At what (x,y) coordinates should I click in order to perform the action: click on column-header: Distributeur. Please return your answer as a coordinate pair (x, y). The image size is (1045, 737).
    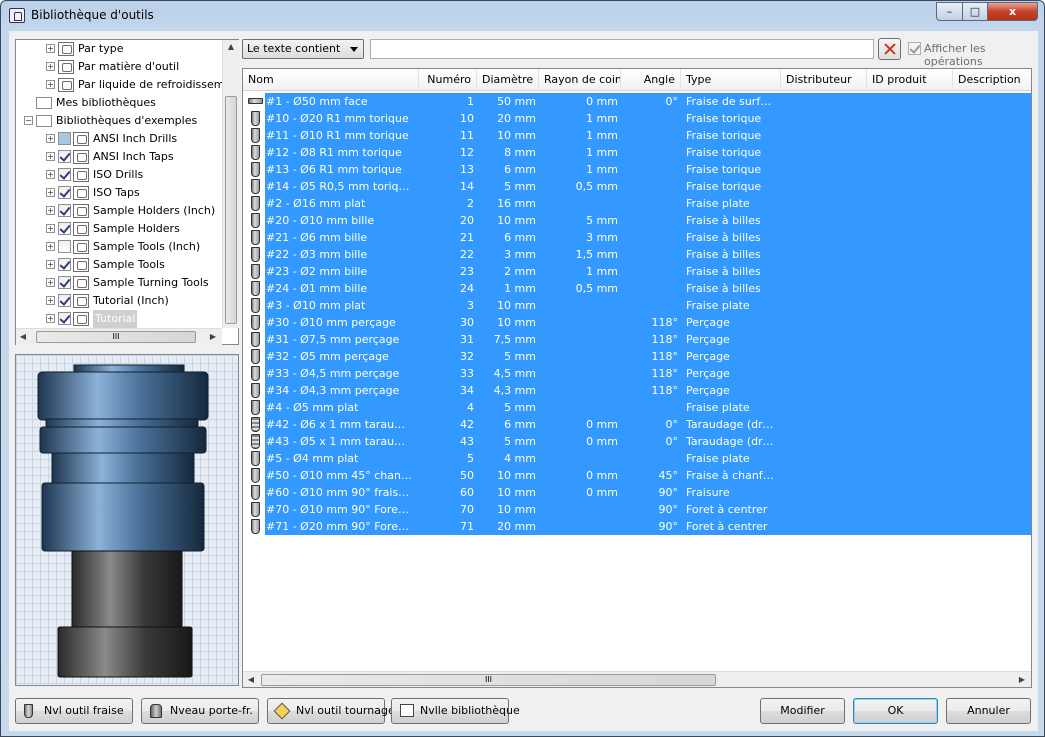
    Looking at the image, I should click on (824, 80).